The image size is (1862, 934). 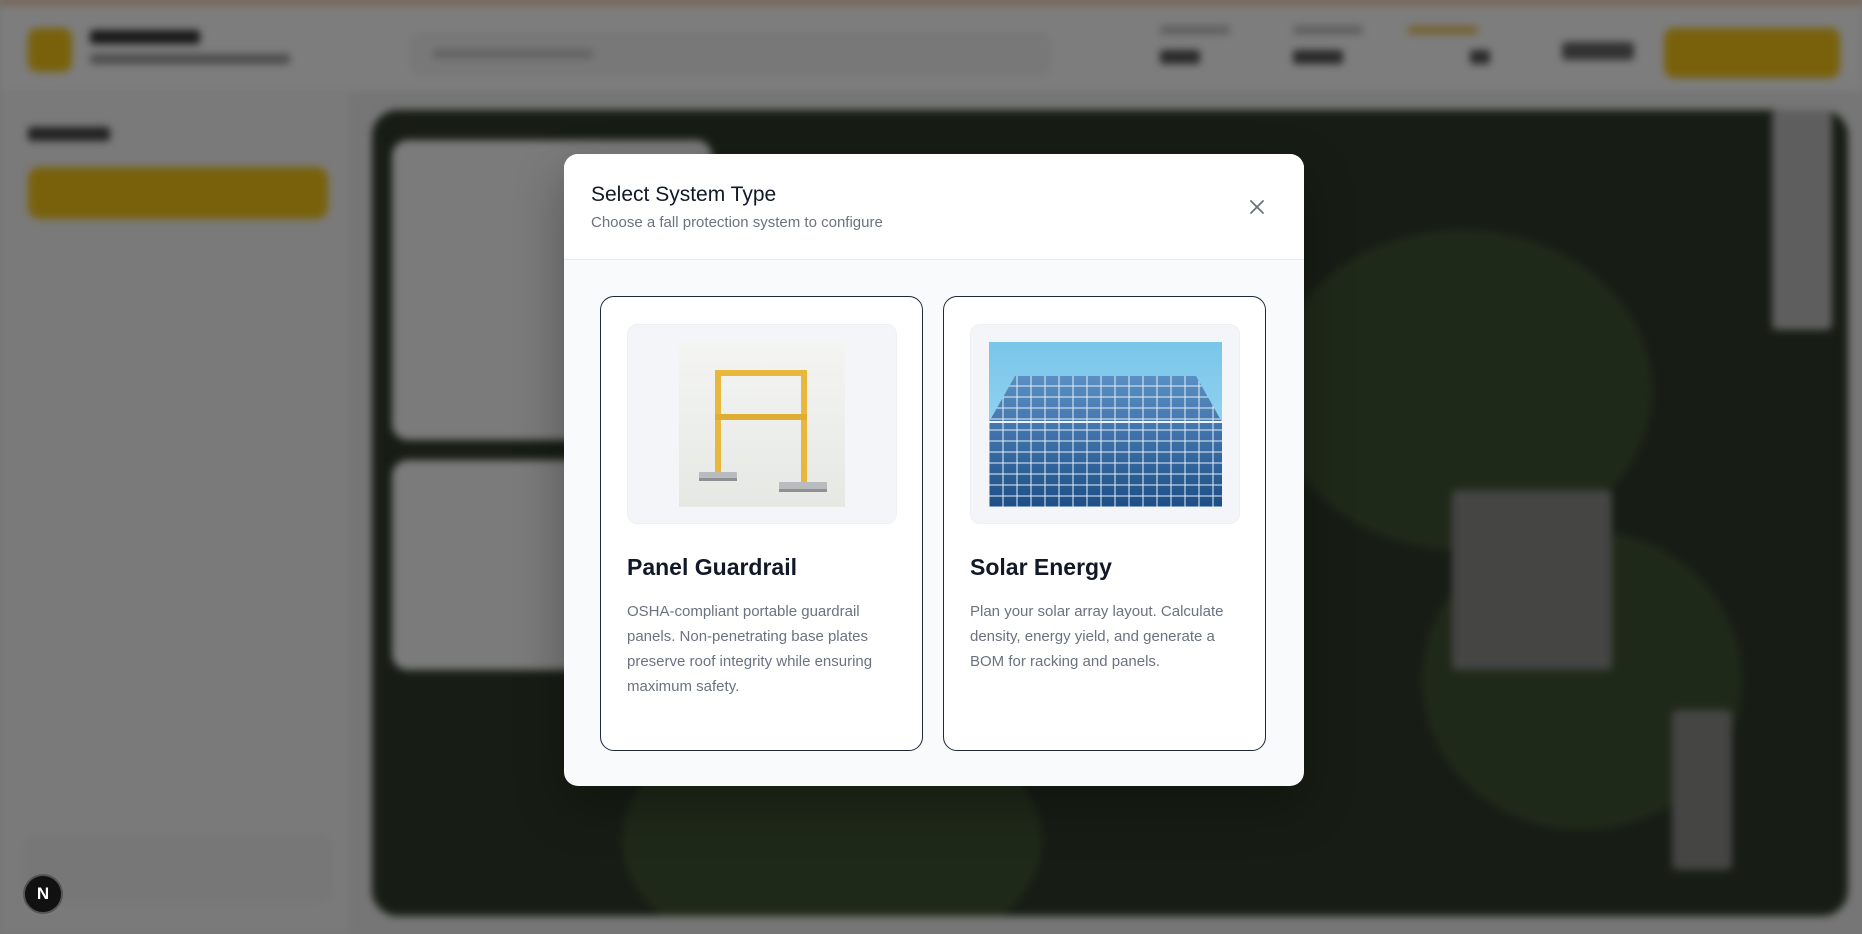 I want to click on next-dev-badge: N, so click(x=43, y=894).